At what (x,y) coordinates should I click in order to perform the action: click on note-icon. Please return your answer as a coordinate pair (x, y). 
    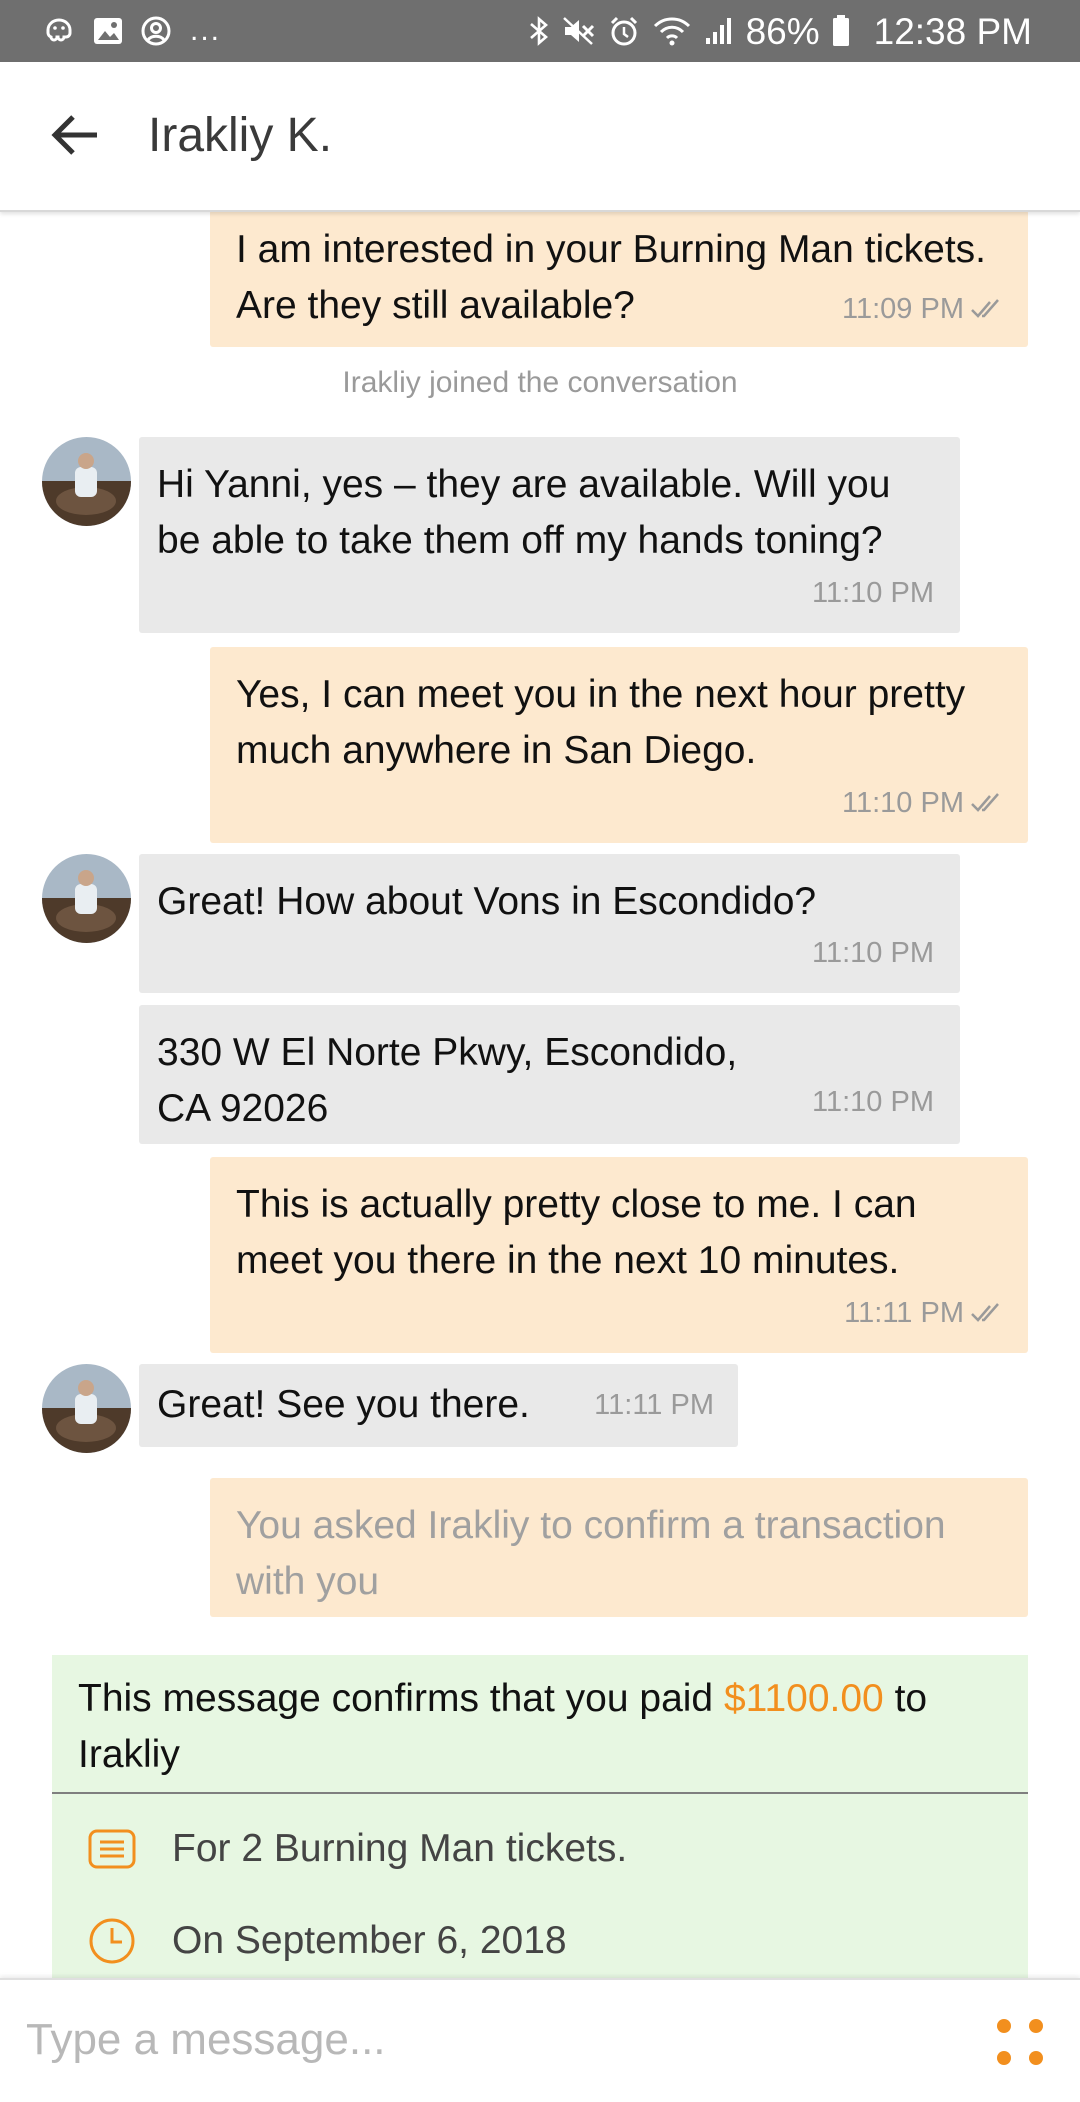
    Looking at the image, I should click on (130, 1849).